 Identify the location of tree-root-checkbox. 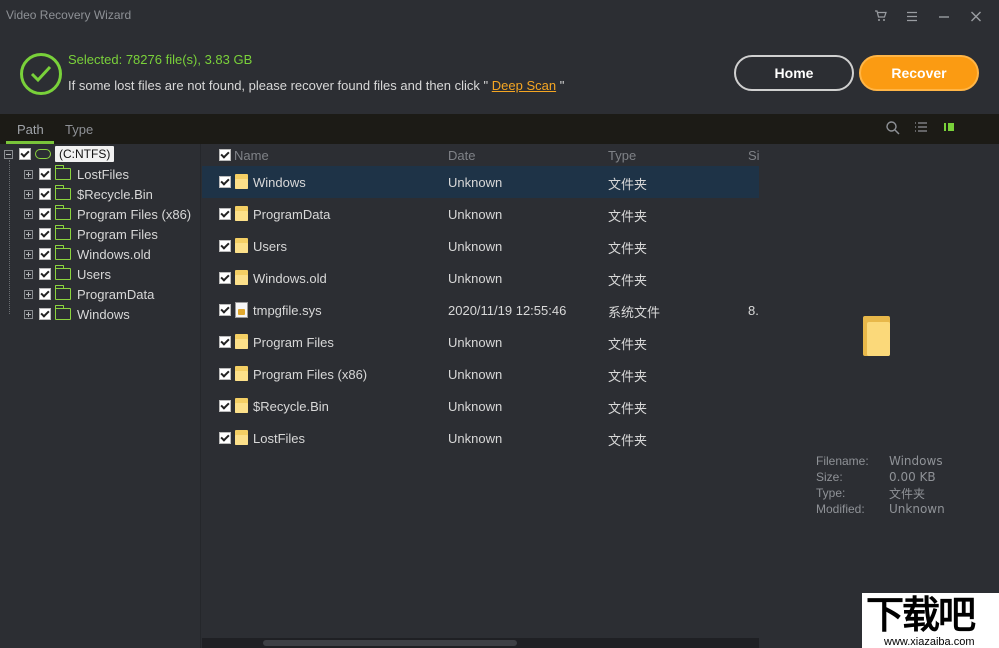
(25, 154).